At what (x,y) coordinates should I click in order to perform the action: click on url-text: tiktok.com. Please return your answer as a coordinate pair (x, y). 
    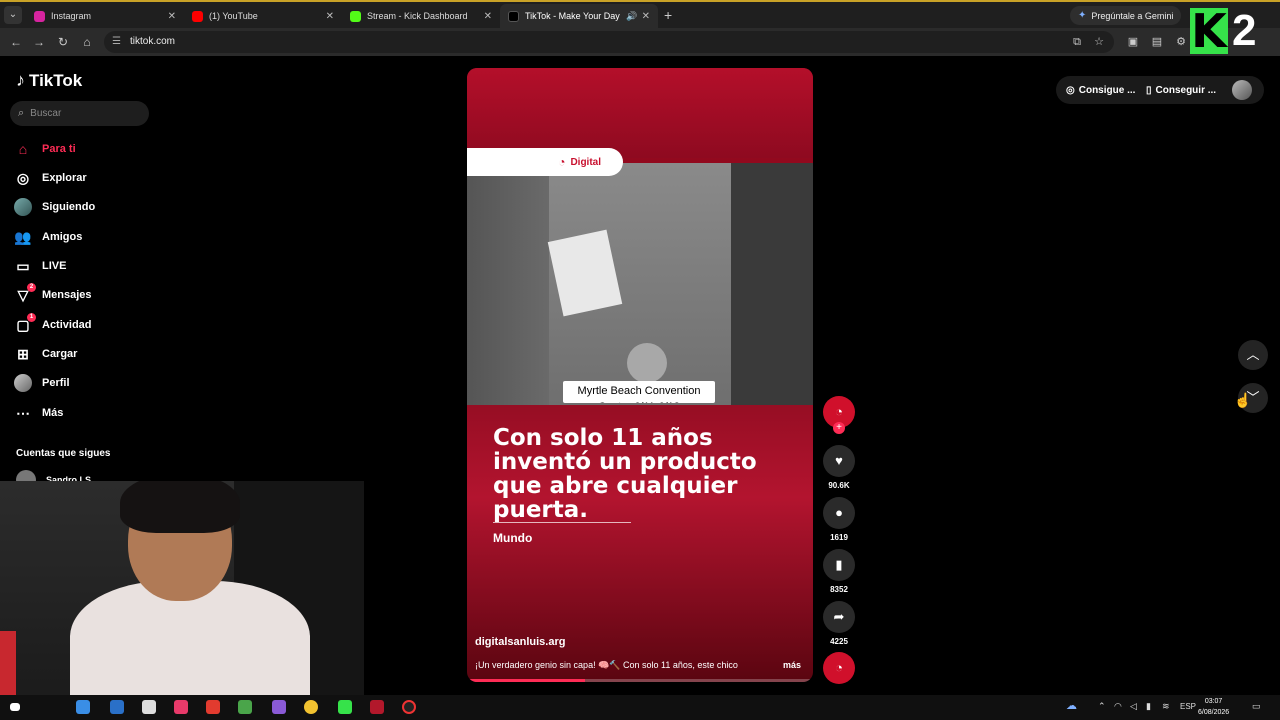
    Looking at the image, I should click on (153, 41).